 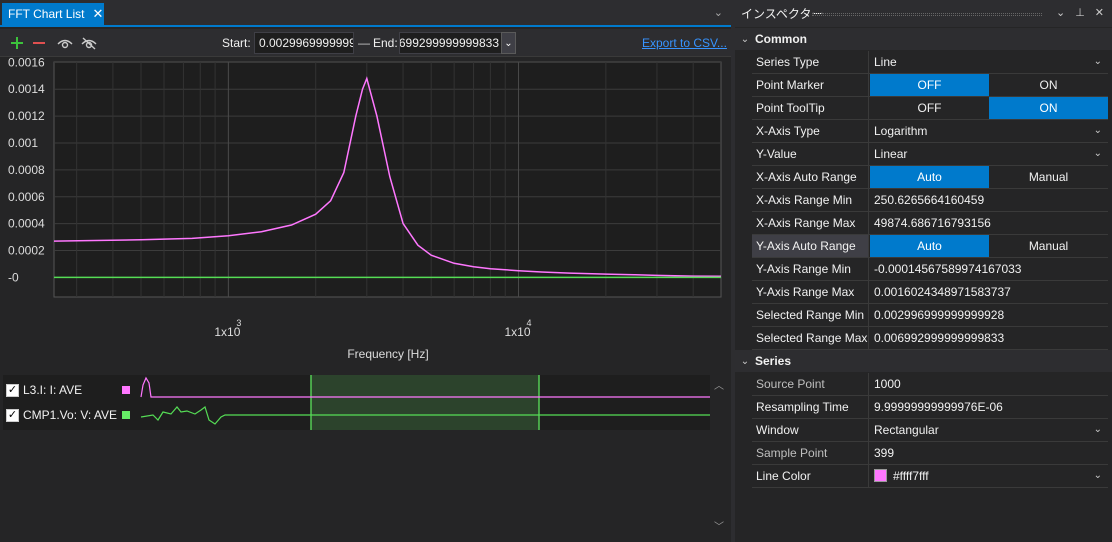 What do you see at coordinates (929, 200) in the screenshot?
I see `property-value-text: 250.6265664160459` at bounding box center [929, 200].